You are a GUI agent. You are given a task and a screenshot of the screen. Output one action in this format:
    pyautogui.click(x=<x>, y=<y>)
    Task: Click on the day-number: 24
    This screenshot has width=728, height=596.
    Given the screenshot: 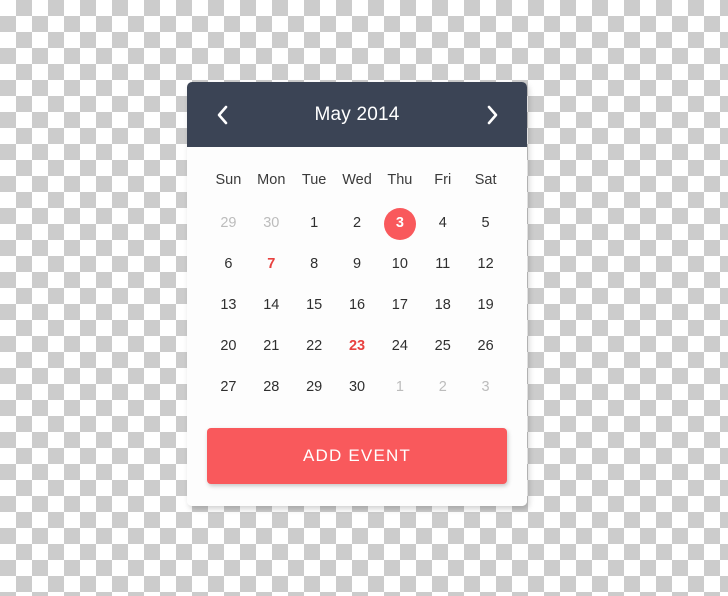 What is the action you would take?
    pyautogui.click(x=399, y=346)
    